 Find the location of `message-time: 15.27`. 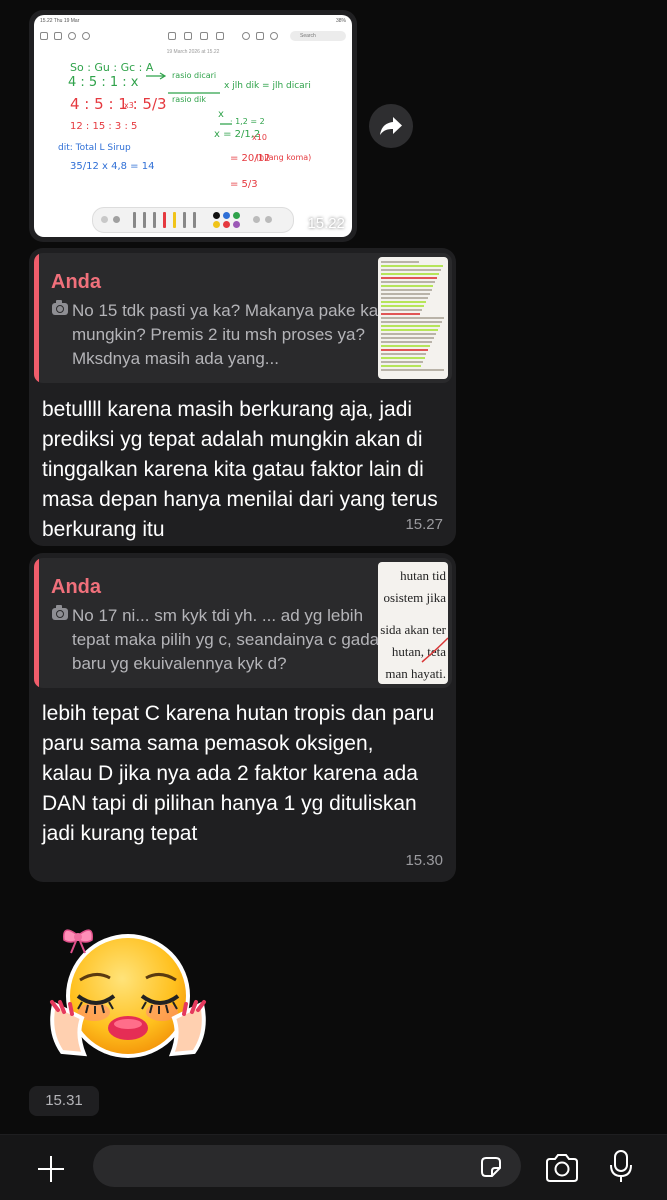

message-time: 15.27 is located at coordinates (424, 524).